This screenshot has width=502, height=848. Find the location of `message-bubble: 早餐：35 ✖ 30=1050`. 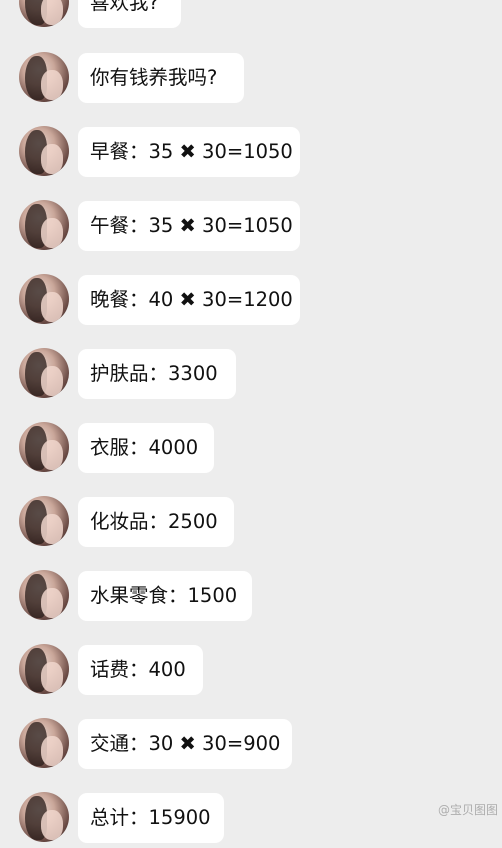

message-bubble: 早餐：35 ✖ 30=1050 is located at coordinates (189, 152).